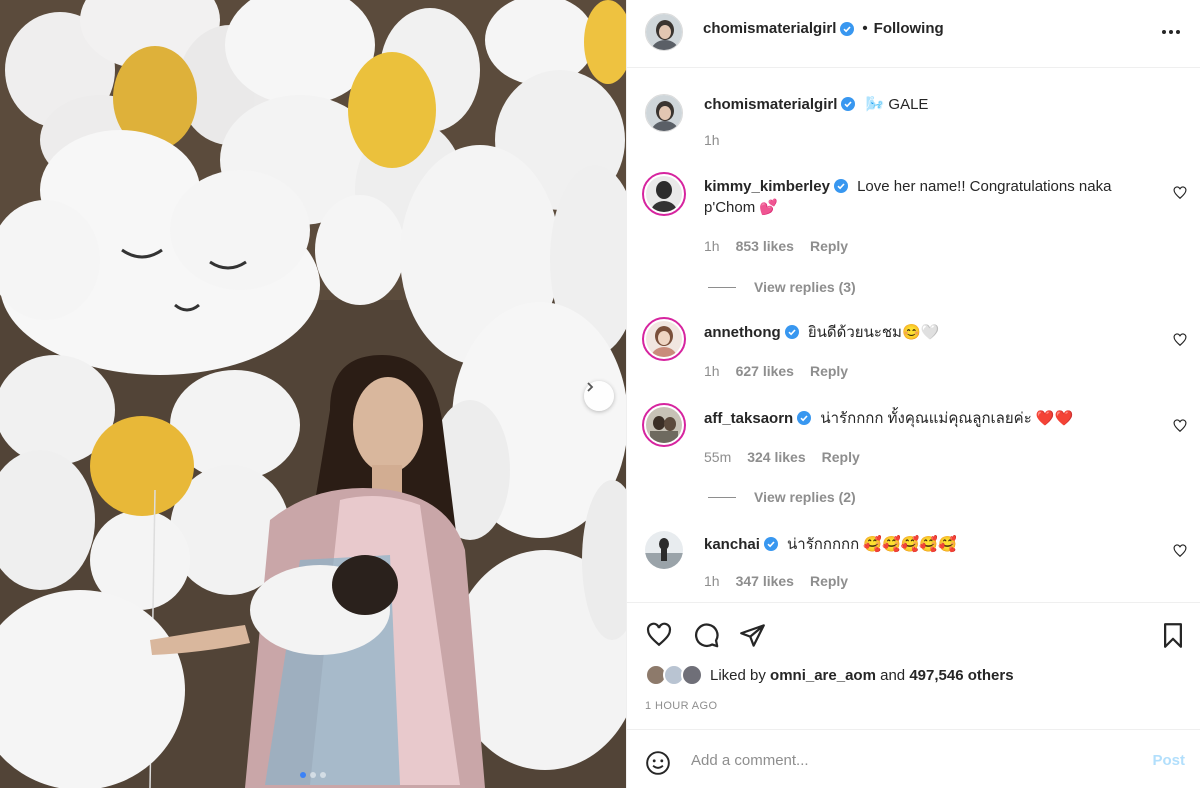 The height and width of the screenshot is (788, 1200). What do you see at coordinates (740, 675) in the screenshot?
I see `liked-by-prefix: Liked by` at bounding box center [740, 675].